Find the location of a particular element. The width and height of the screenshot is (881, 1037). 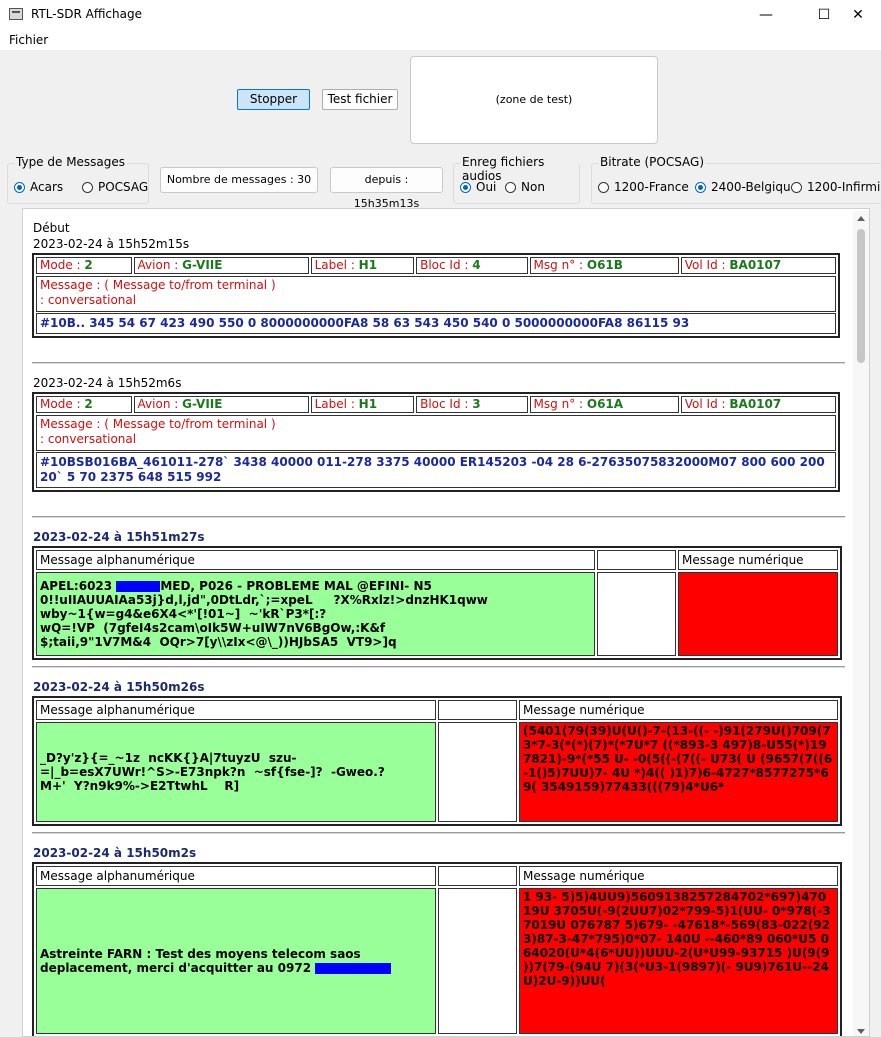

field-label: Mode : is located at coordinates (62, 265).